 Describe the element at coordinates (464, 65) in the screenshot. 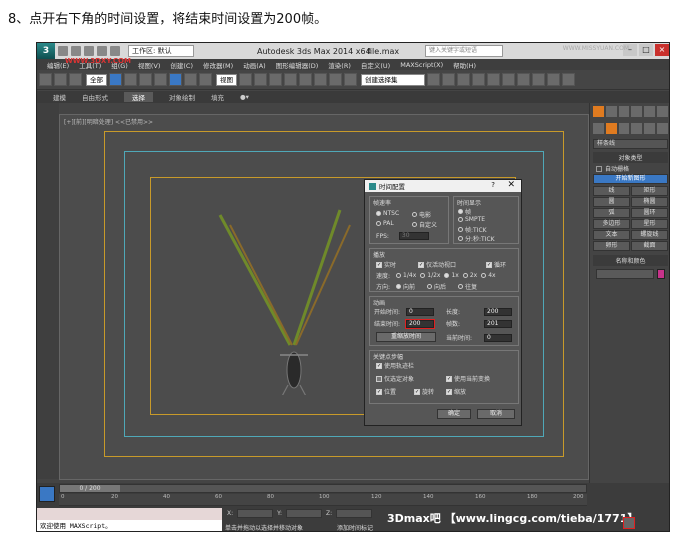

I see `menu-help: 帮助(H)` at that location.